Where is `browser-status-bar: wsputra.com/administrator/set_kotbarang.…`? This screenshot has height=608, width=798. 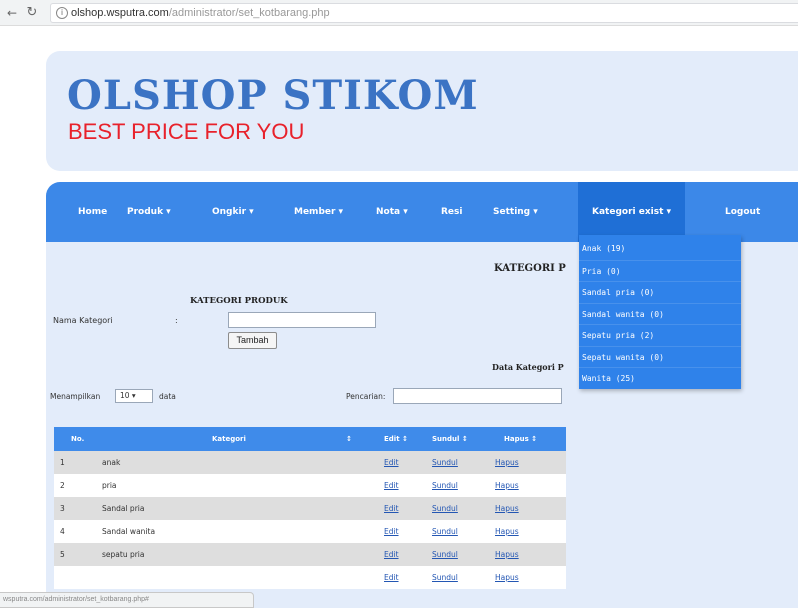 browser-status-bar: wsputra.com/administrator/set_kotbarang.… is located at coordinates (127, 600).